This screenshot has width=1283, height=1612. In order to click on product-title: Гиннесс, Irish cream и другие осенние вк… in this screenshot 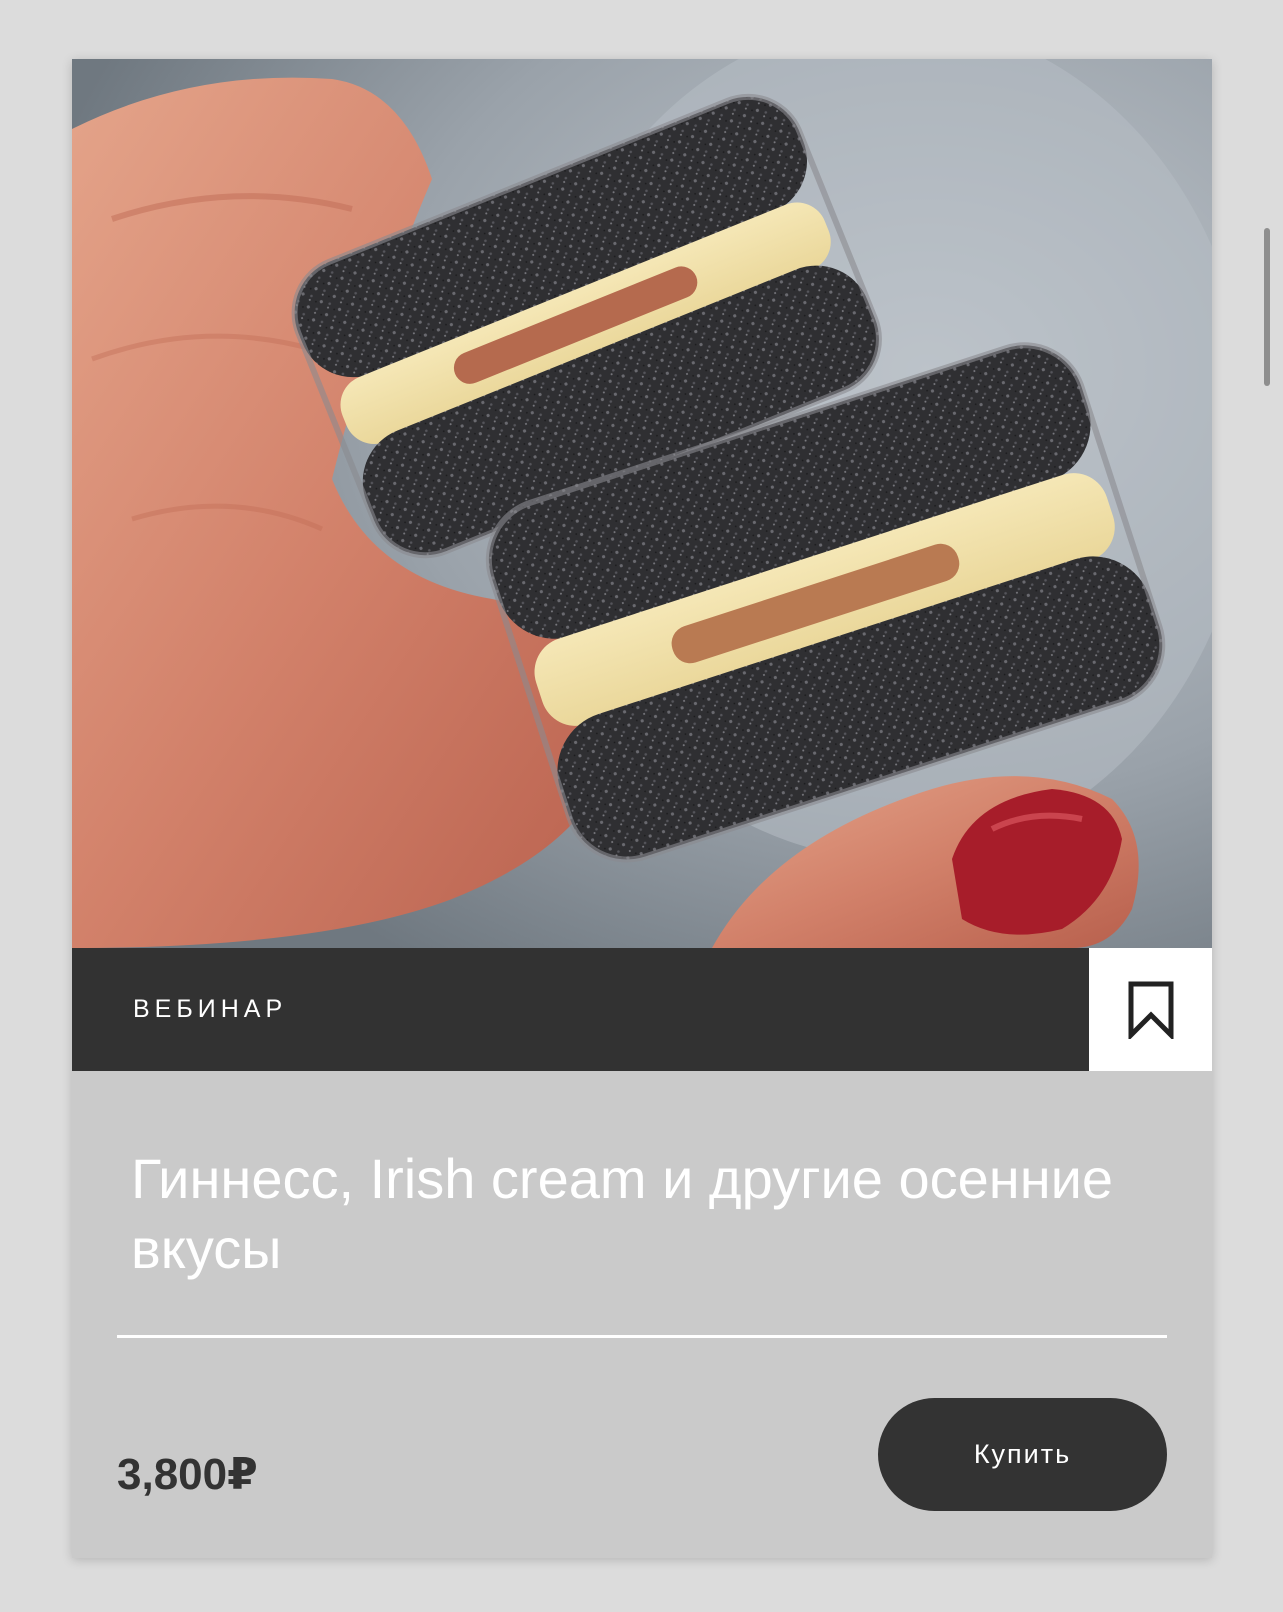, I will do `click(646, 1214)`.